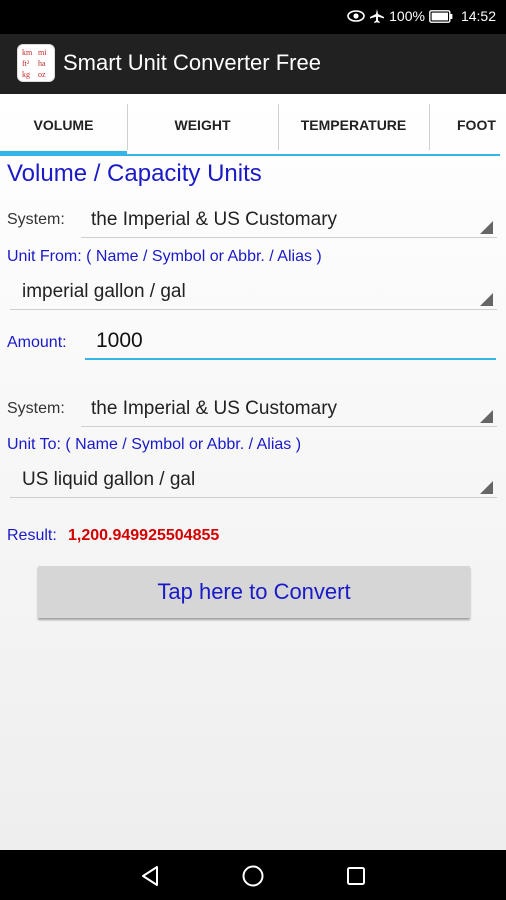 The height and width of the screenshot is (900, 506). I want to click on app-logo-icon: km mi ft² ha kg oz, so click(36, 63).